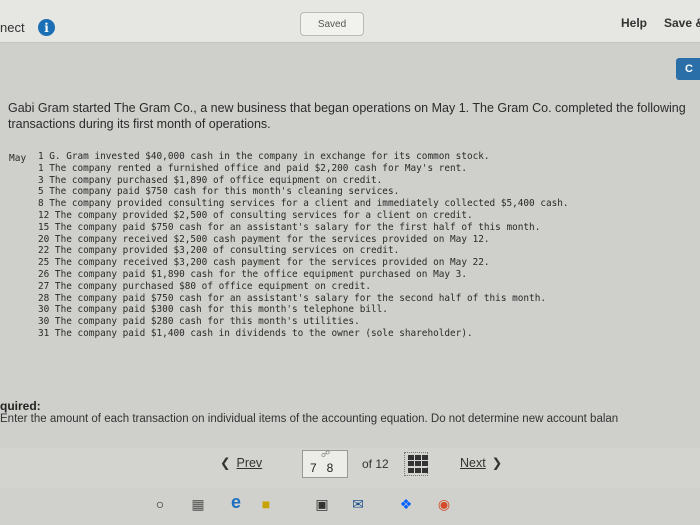 The height and width of the screenshot is (525, 700). What do you see at coordinates (416, 464) in the screenshot?
I see `grid-icon` at bounding box center [416, 464].